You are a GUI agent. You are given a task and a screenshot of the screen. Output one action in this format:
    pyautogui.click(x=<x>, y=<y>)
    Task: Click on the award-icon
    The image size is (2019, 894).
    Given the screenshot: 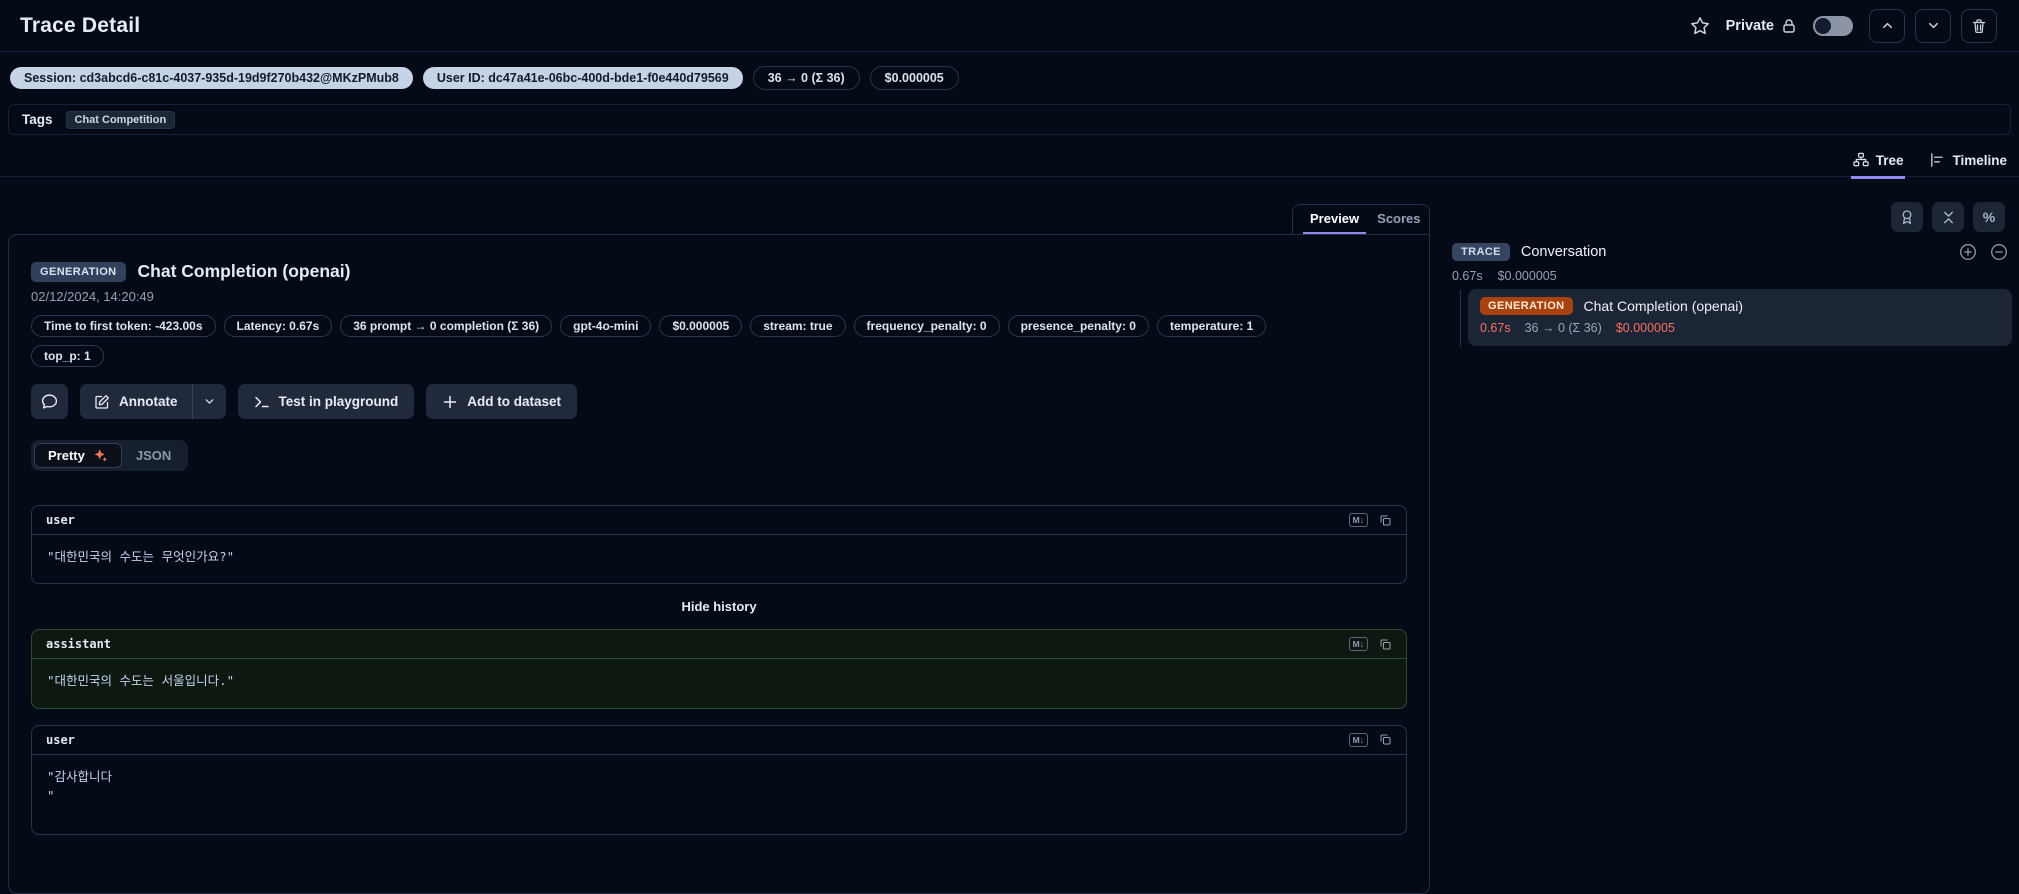 What is the action you would take?
    pyautogui.click(x=1907, y=217)
    